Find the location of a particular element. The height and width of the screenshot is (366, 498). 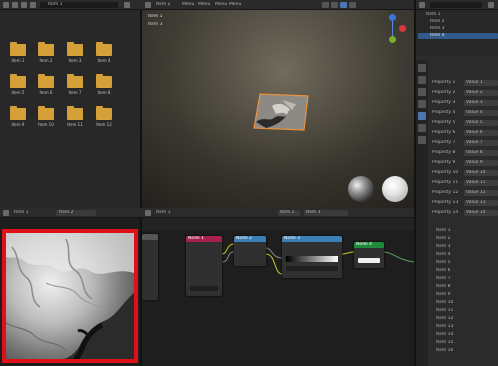

property-field: Value 8 is located at coordinates (481, 153).